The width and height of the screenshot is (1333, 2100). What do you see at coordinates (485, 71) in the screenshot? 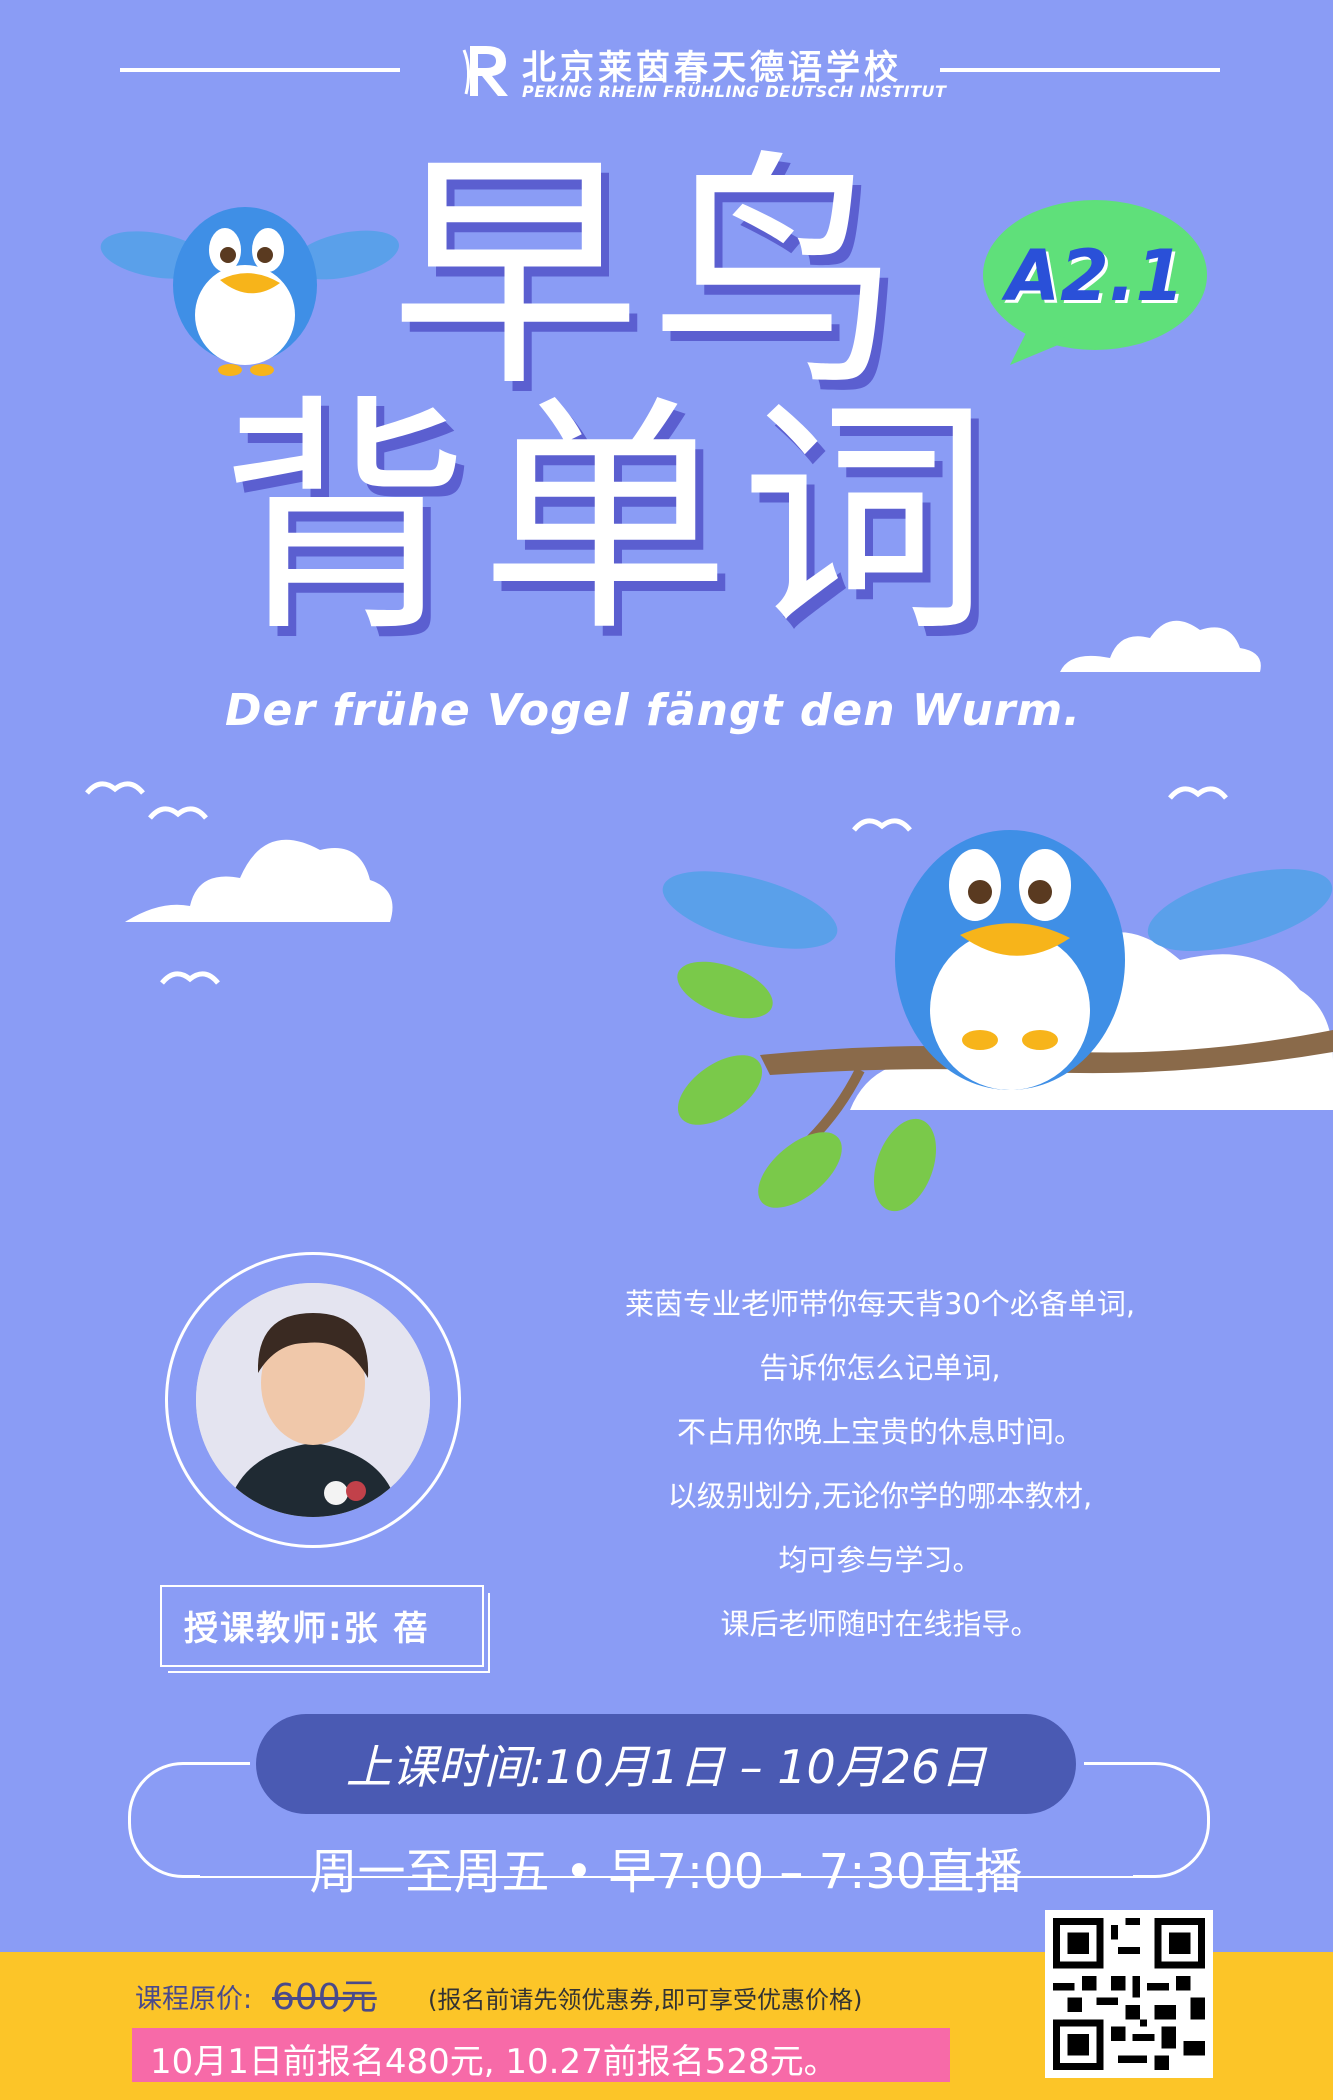
I see `logo-r-icon` at bounding box center [485, 71].